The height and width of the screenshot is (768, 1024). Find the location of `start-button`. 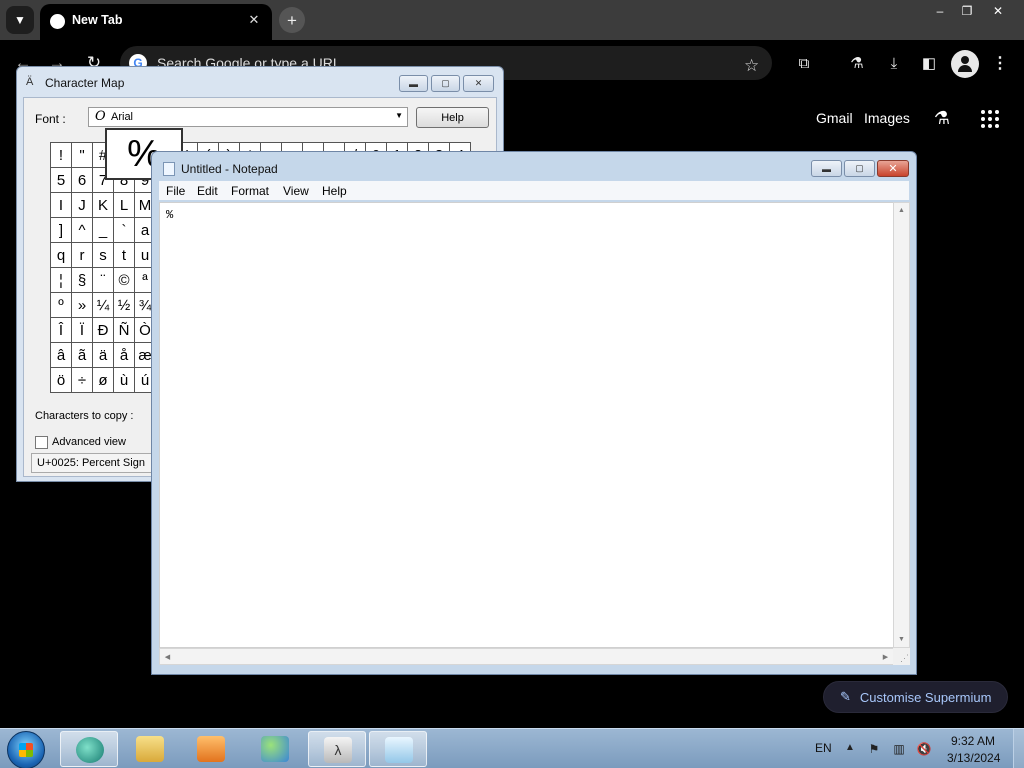

start-button is located at coordinates (26, 749).